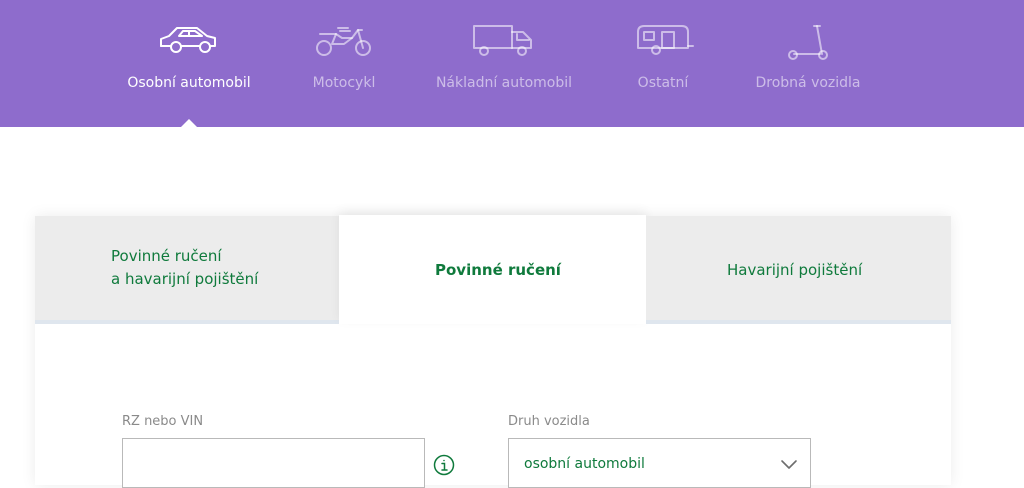 The width and height of the screenshot is (1024, 488). What do you see at coordinates (795, 270) in the screenshot?
I see `tab-label: Havarijní pojištění` at bounding box center [795, 270].